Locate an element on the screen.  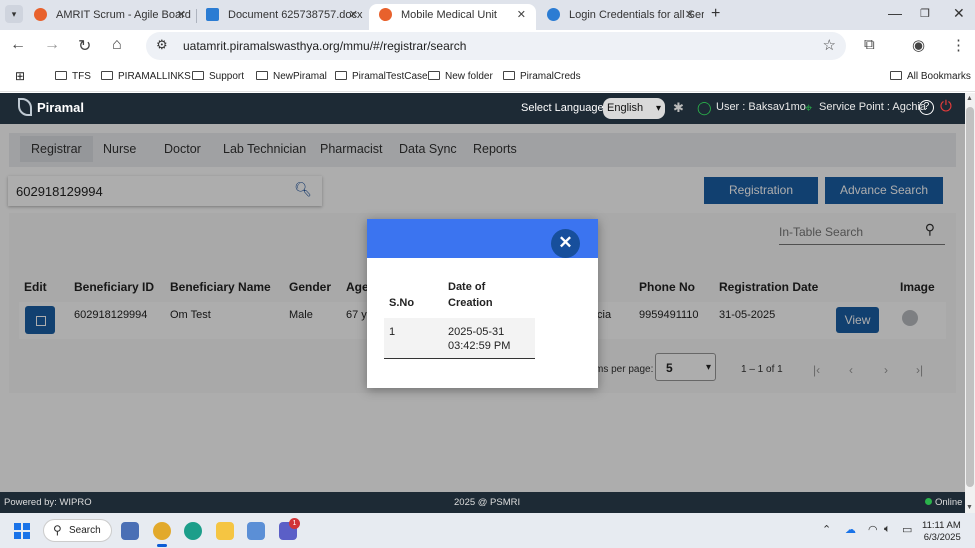
edge-icon is located at coordinates (193, 531).